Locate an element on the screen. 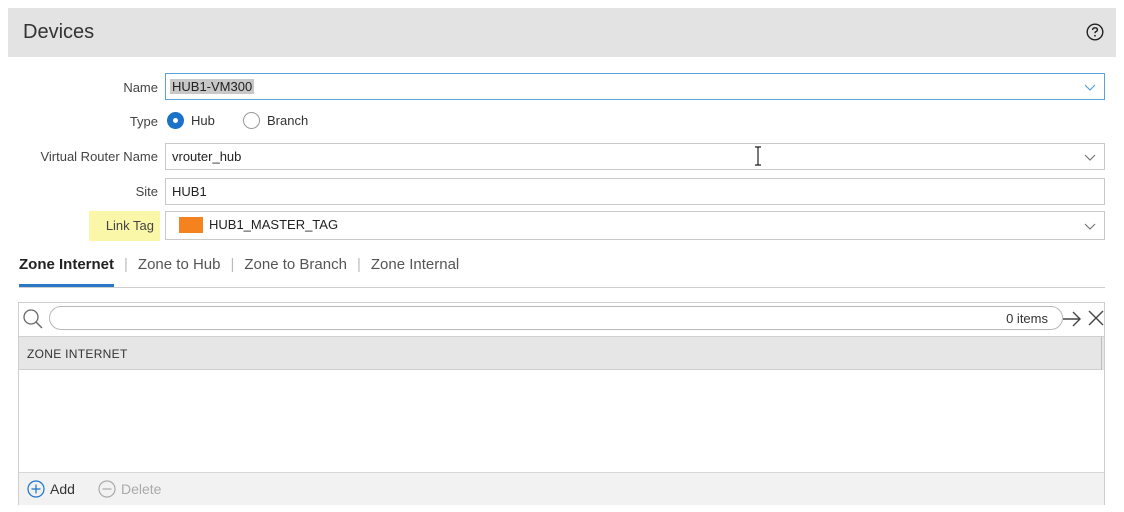 This screenshot has width=1124, height=512. dialog-title: Devices is located at coordinates (59, 32).